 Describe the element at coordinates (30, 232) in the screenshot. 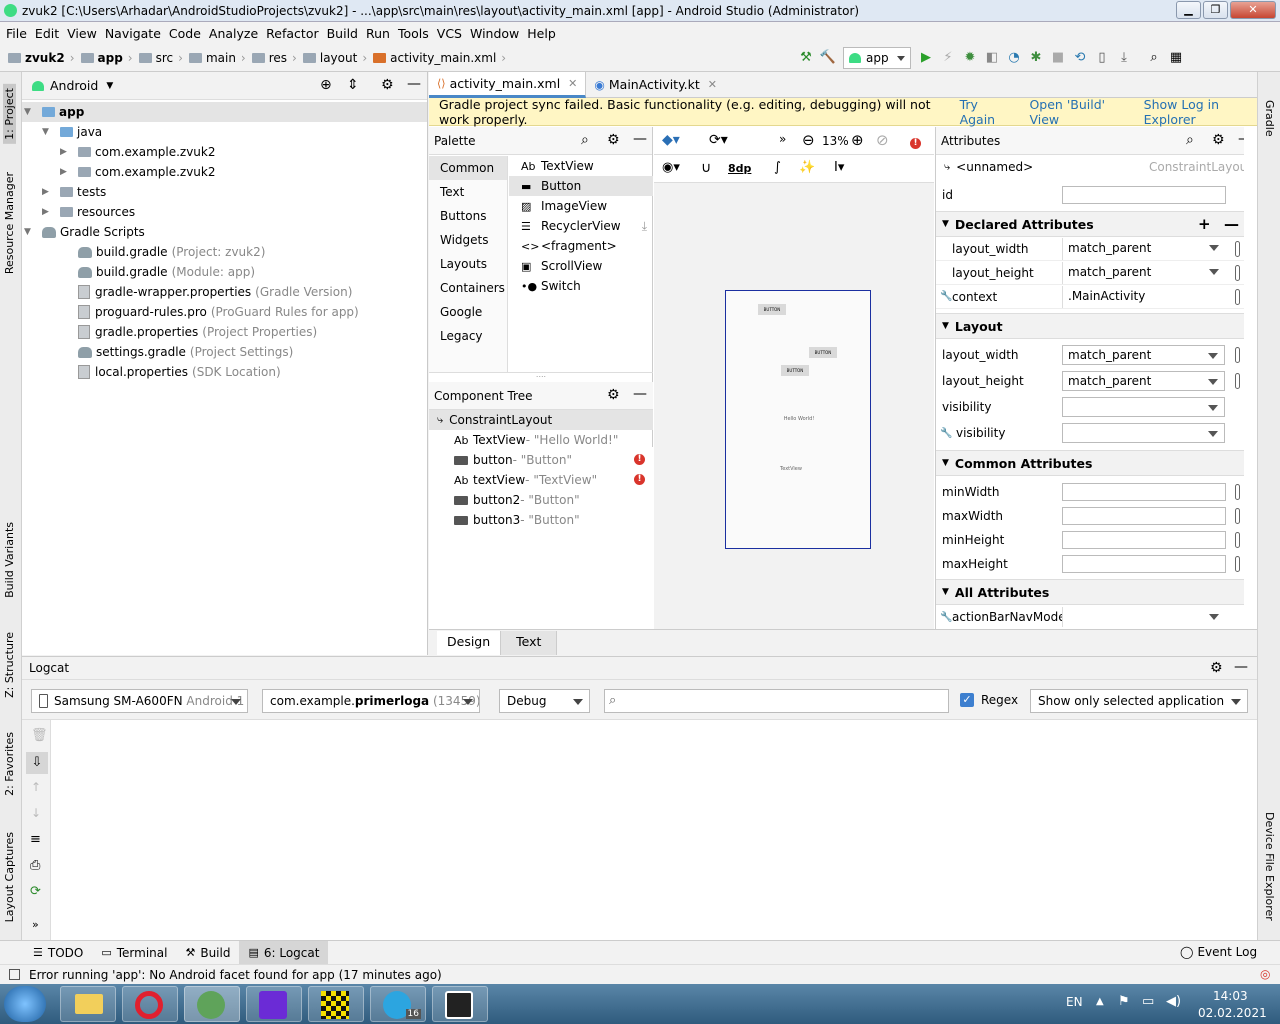

I see `expand-arrow-icon: ▼` at that location.